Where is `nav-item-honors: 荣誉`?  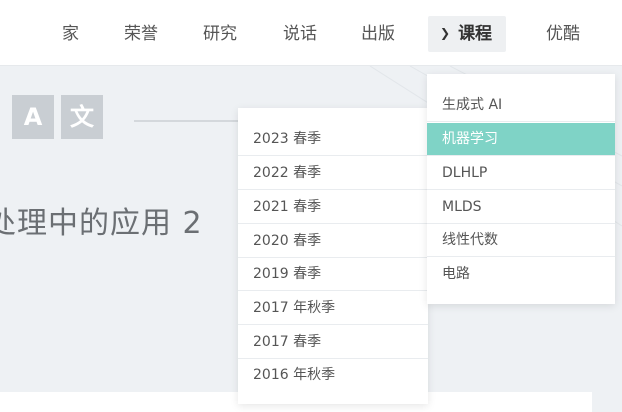
nav-item-honors: 荣誉 is located at coordinates (141, 34).